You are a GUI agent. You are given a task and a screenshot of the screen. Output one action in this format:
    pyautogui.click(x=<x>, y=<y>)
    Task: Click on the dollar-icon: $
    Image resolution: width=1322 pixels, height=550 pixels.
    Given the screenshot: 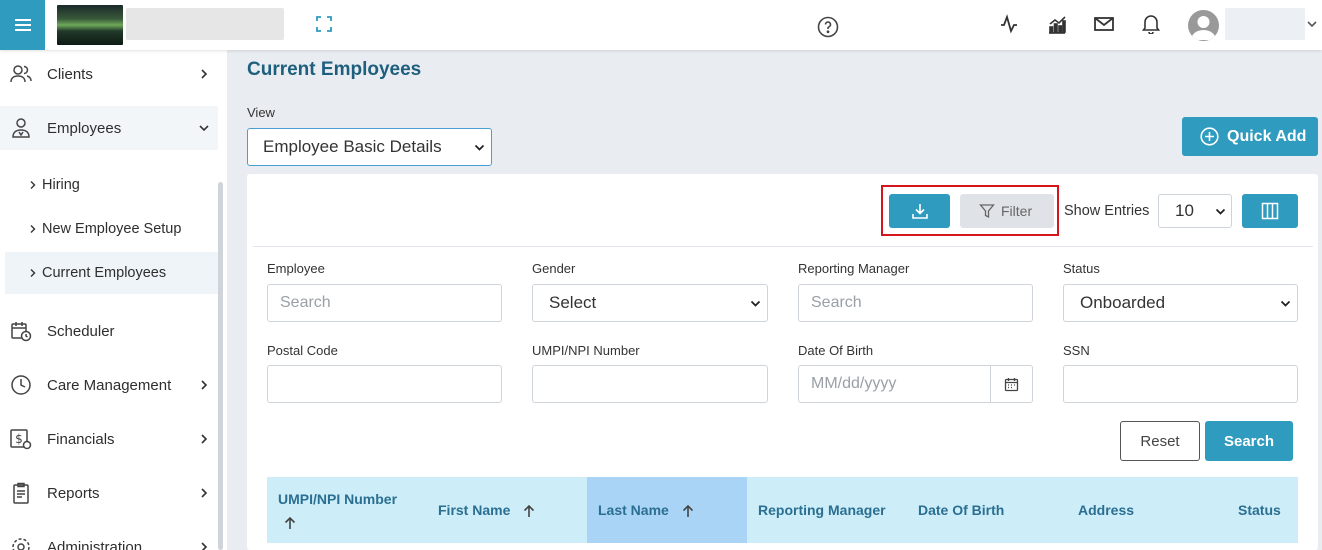 What is the action you would take?
    pyautogui.click(x=21, y=439)
    